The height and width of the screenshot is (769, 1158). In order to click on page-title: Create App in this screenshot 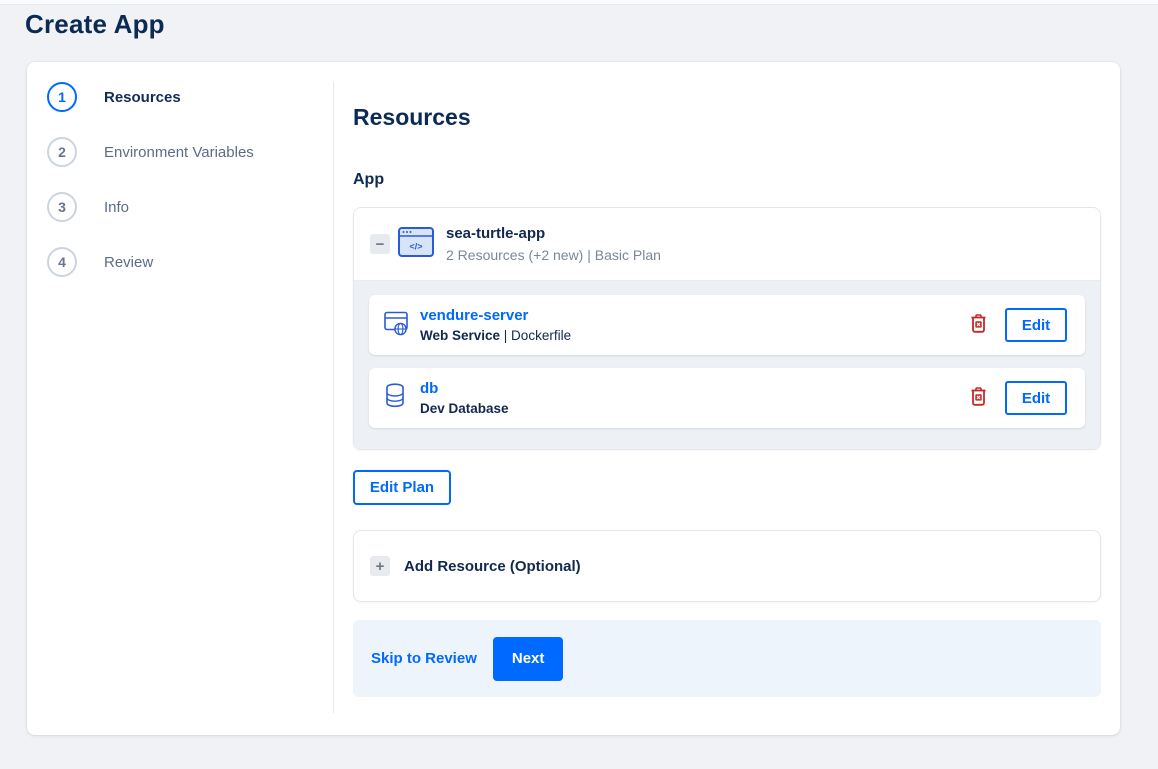, I will do `click(95, 24)`.